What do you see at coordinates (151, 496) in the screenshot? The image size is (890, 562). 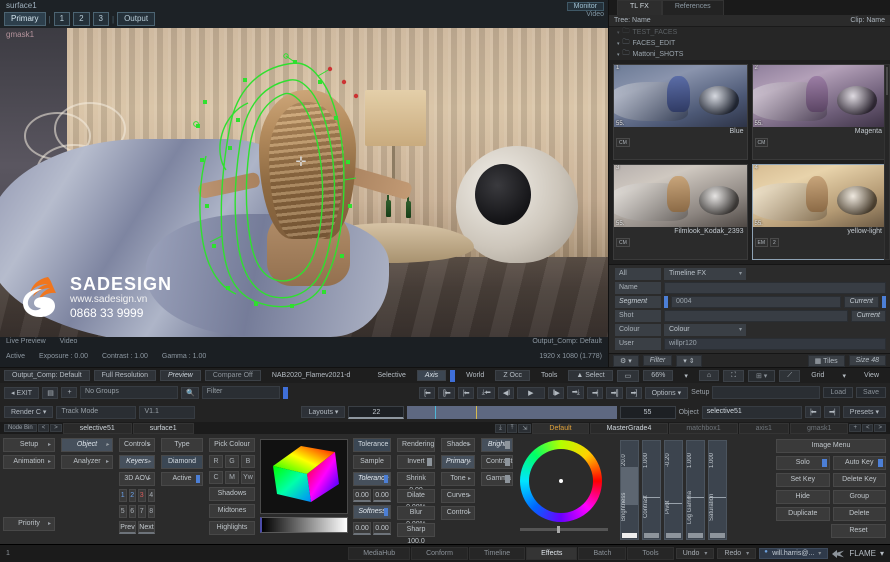 I see `keyer-slot-4: 4` at bounding box center [151, 496].